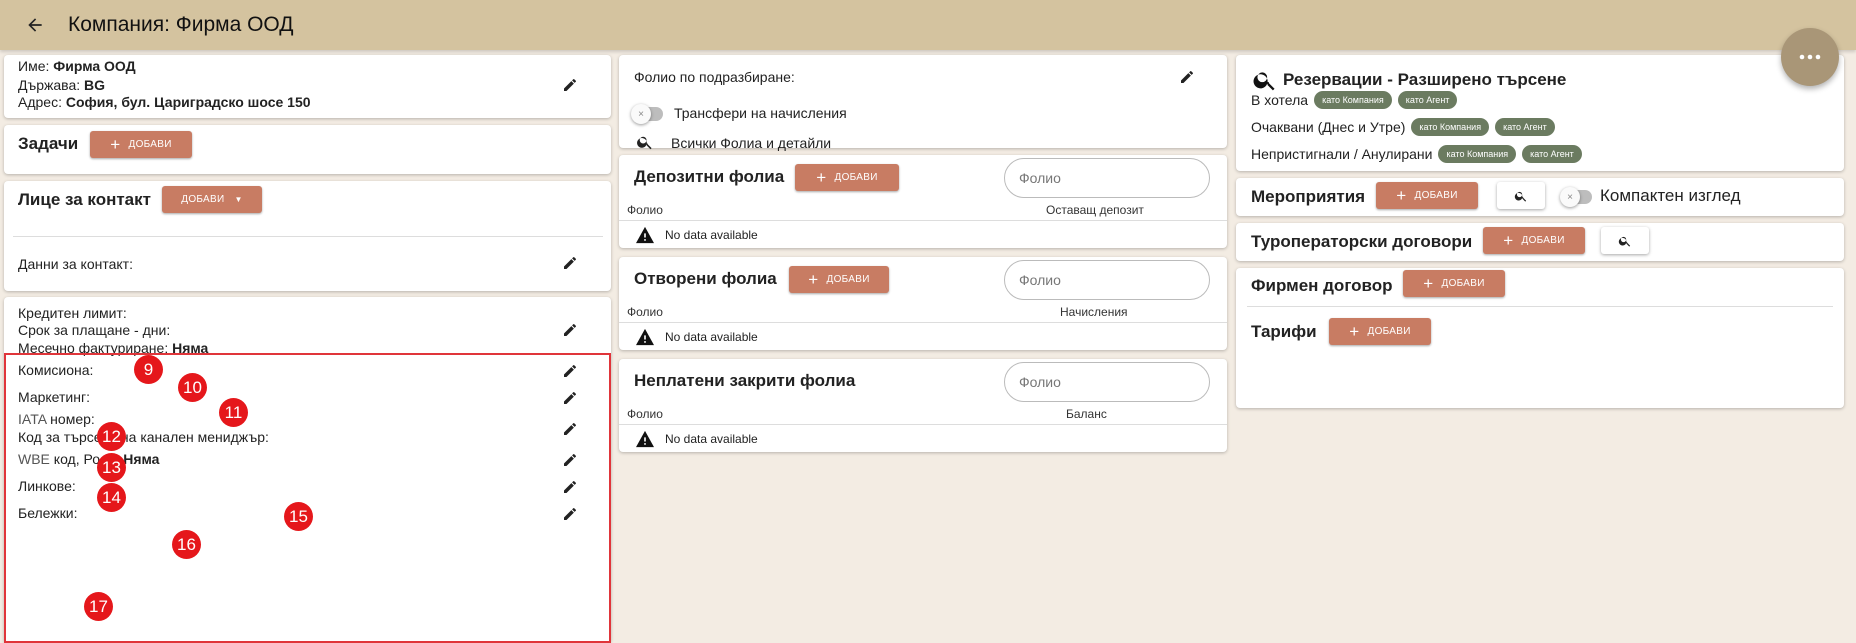 This screenshot has height=643, width=1856. Describe the element at coordinates (1322, 285) in the screenshot. I see `company-contract-title: Фирмен договор` at that location.